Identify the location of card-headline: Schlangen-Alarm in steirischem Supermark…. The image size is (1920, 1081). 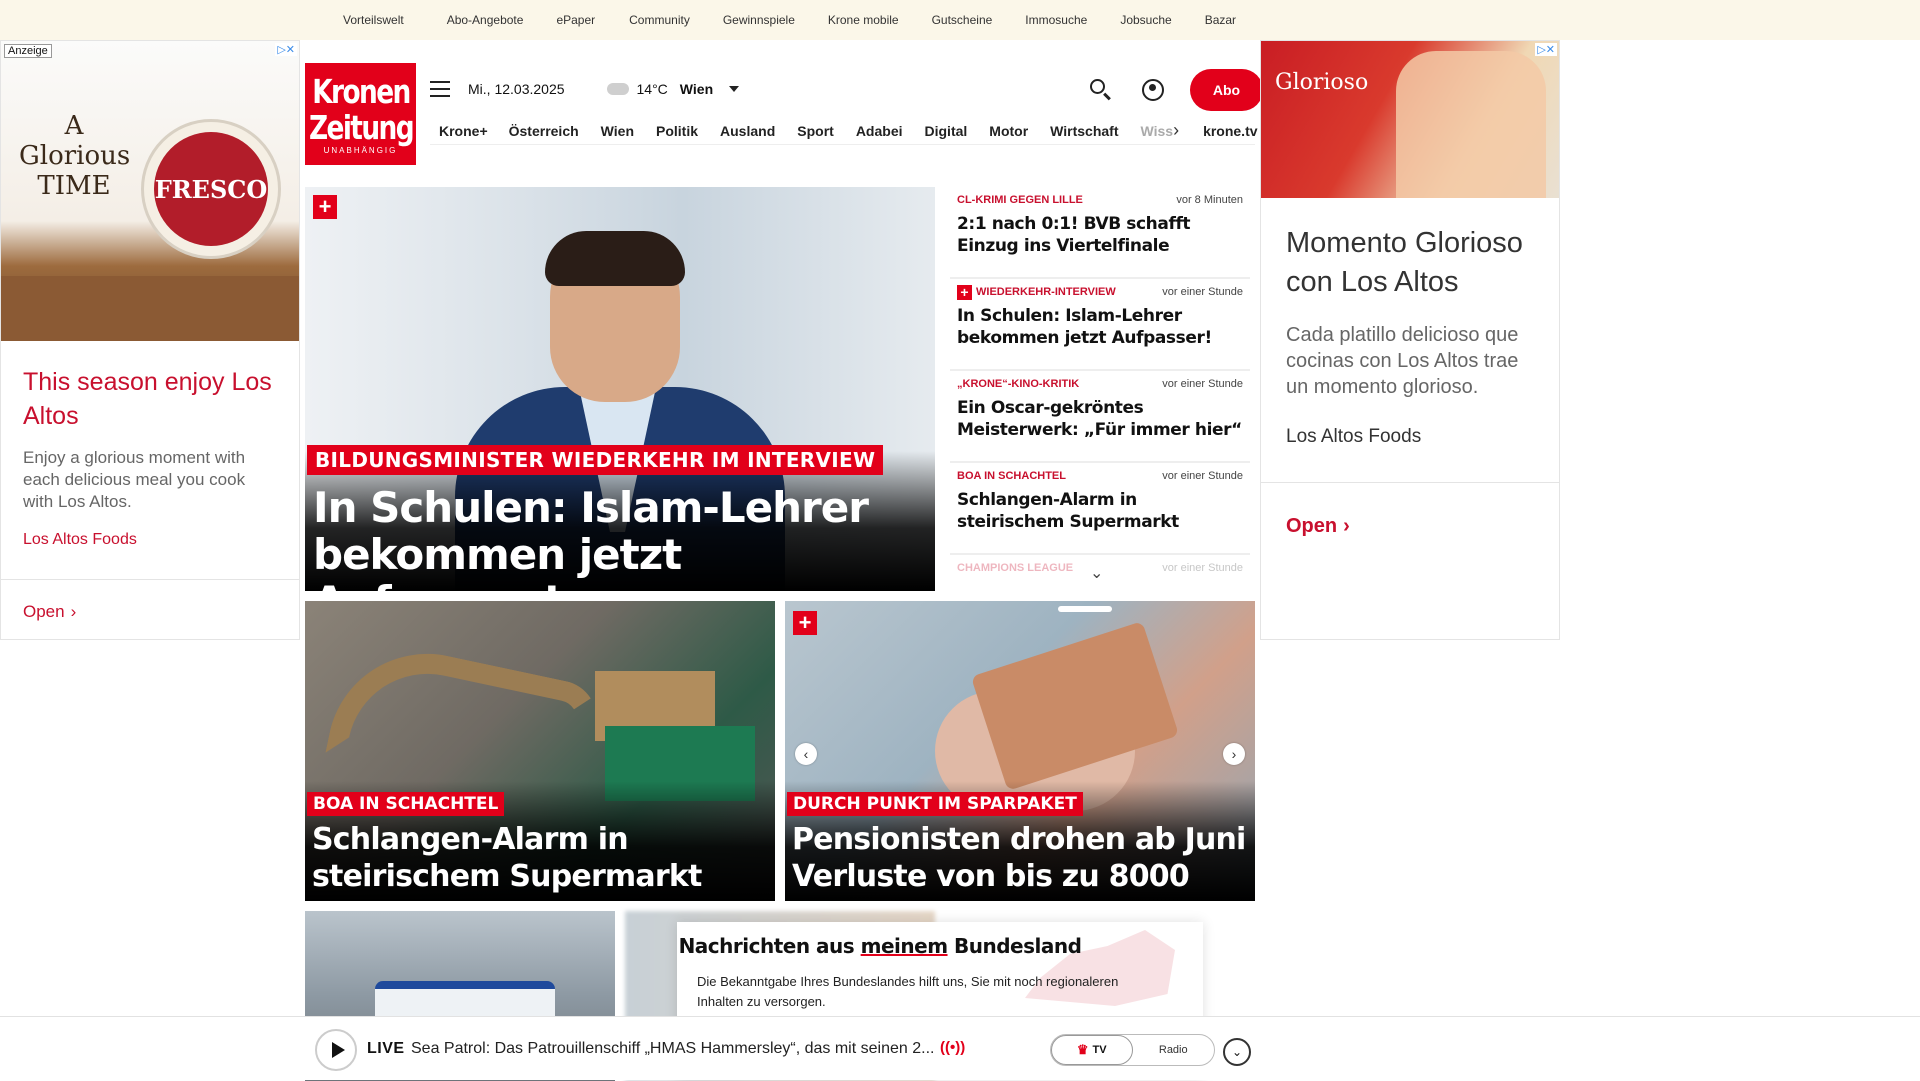
(542, 858).